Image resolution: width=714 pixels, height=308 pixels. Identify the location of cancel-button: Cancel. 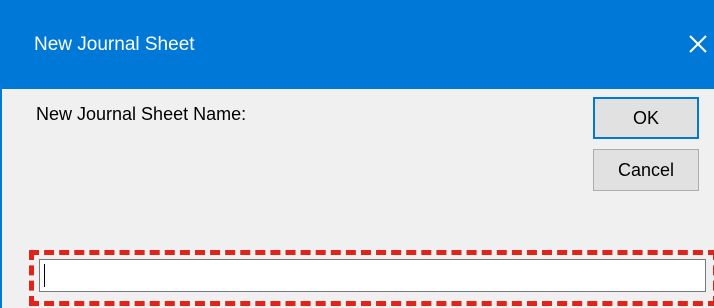
(646, 170).